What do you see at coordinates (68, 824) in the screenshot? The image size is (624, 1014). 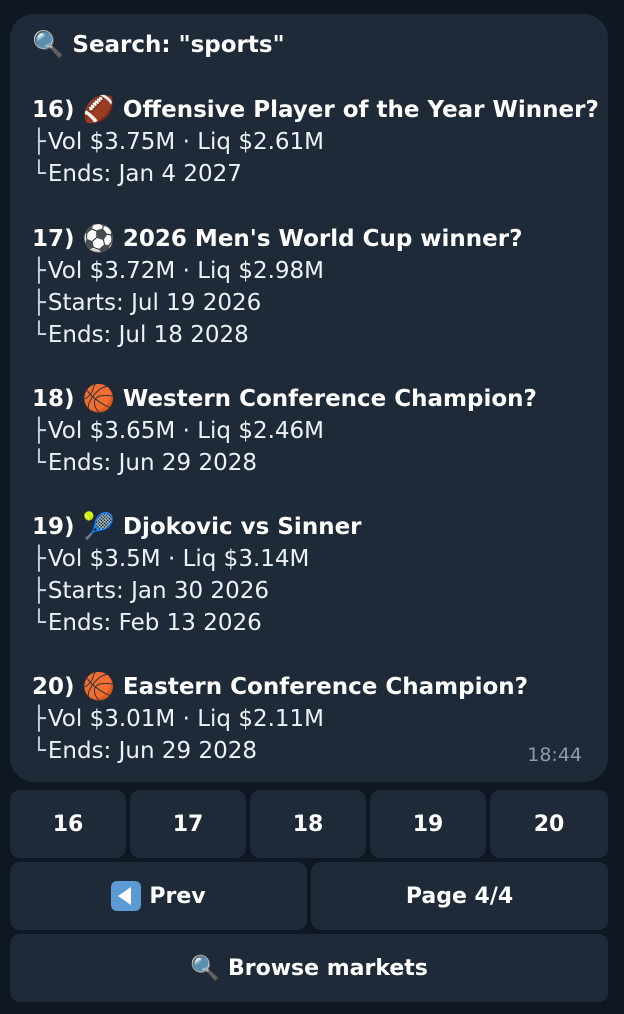 I see `select-16-button: 16` at bounding box center [68, 824].